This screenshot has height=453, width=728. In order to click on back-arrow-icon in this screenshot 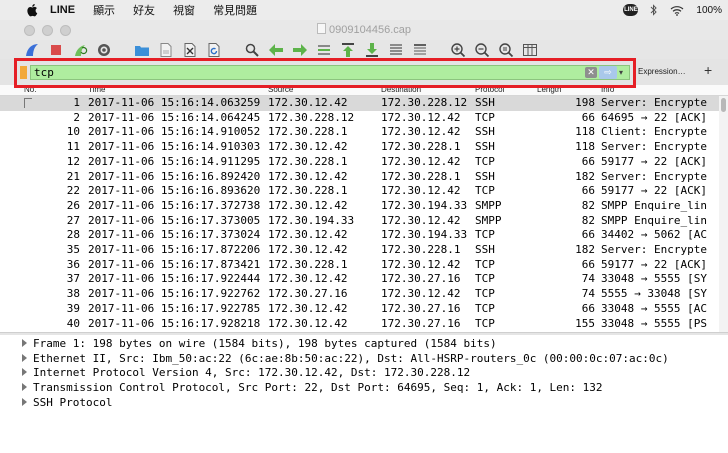, I will do `click(276, 50)`.